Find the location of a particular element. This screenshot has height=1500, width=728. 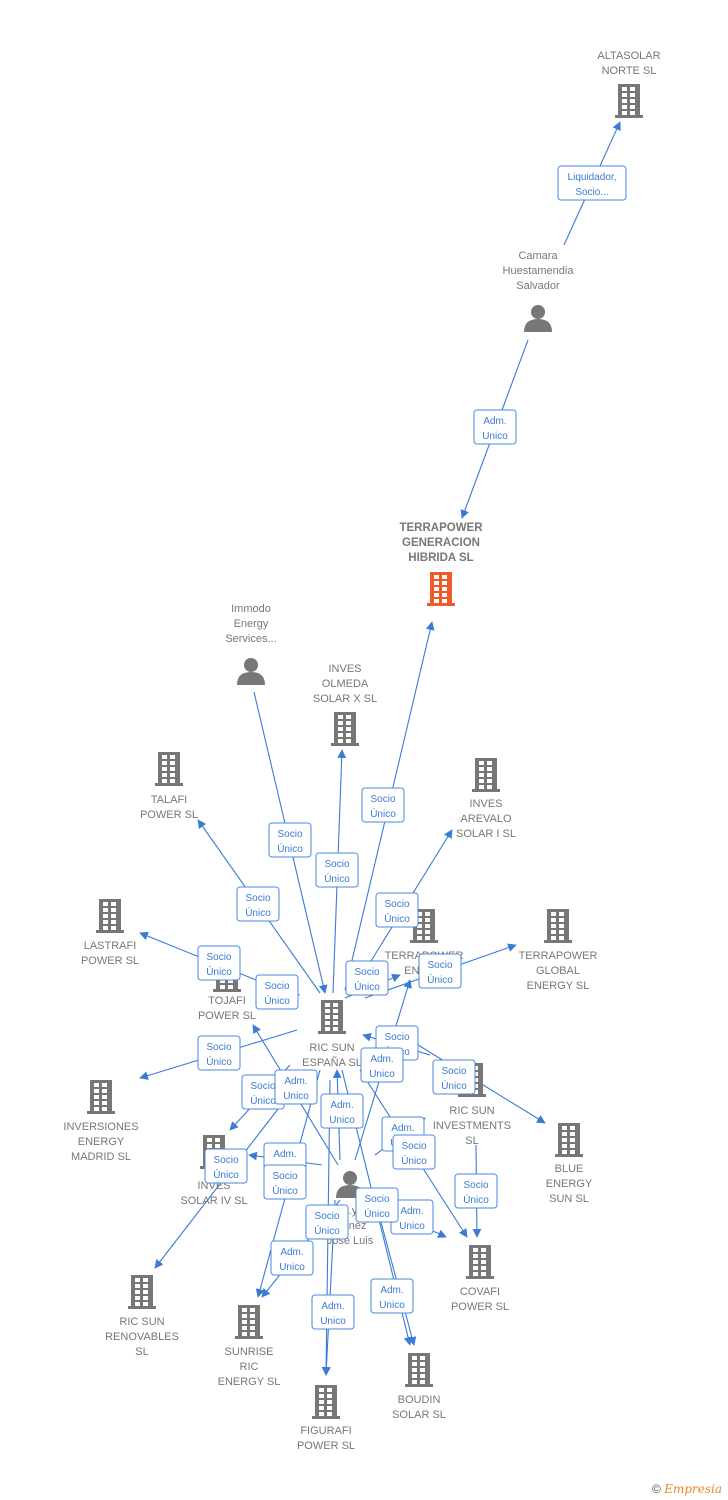

node-label: TOJAFI is located at coordinates (227, 1001).